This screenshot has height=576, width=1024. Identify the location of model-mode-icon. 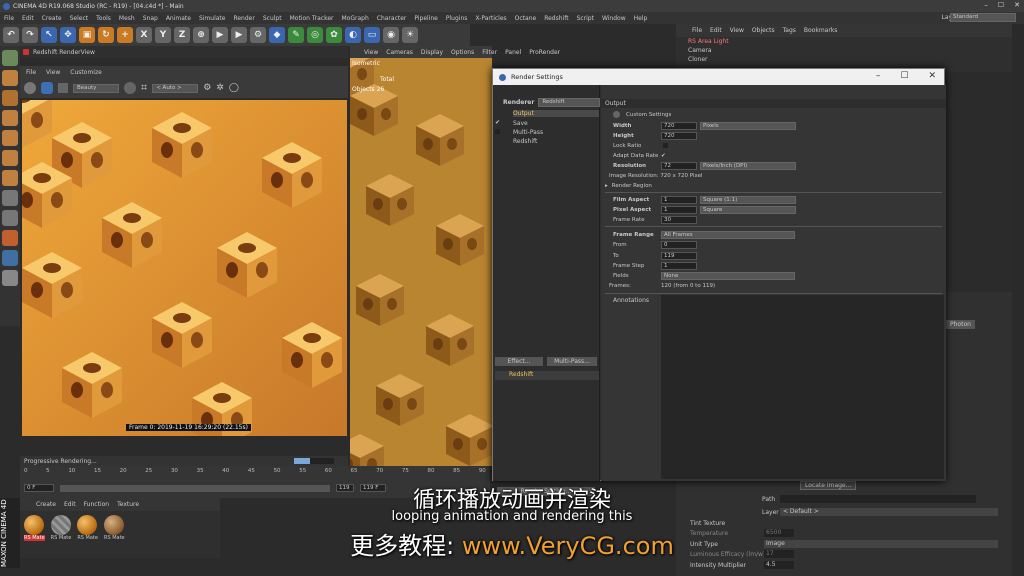
(10, 78).